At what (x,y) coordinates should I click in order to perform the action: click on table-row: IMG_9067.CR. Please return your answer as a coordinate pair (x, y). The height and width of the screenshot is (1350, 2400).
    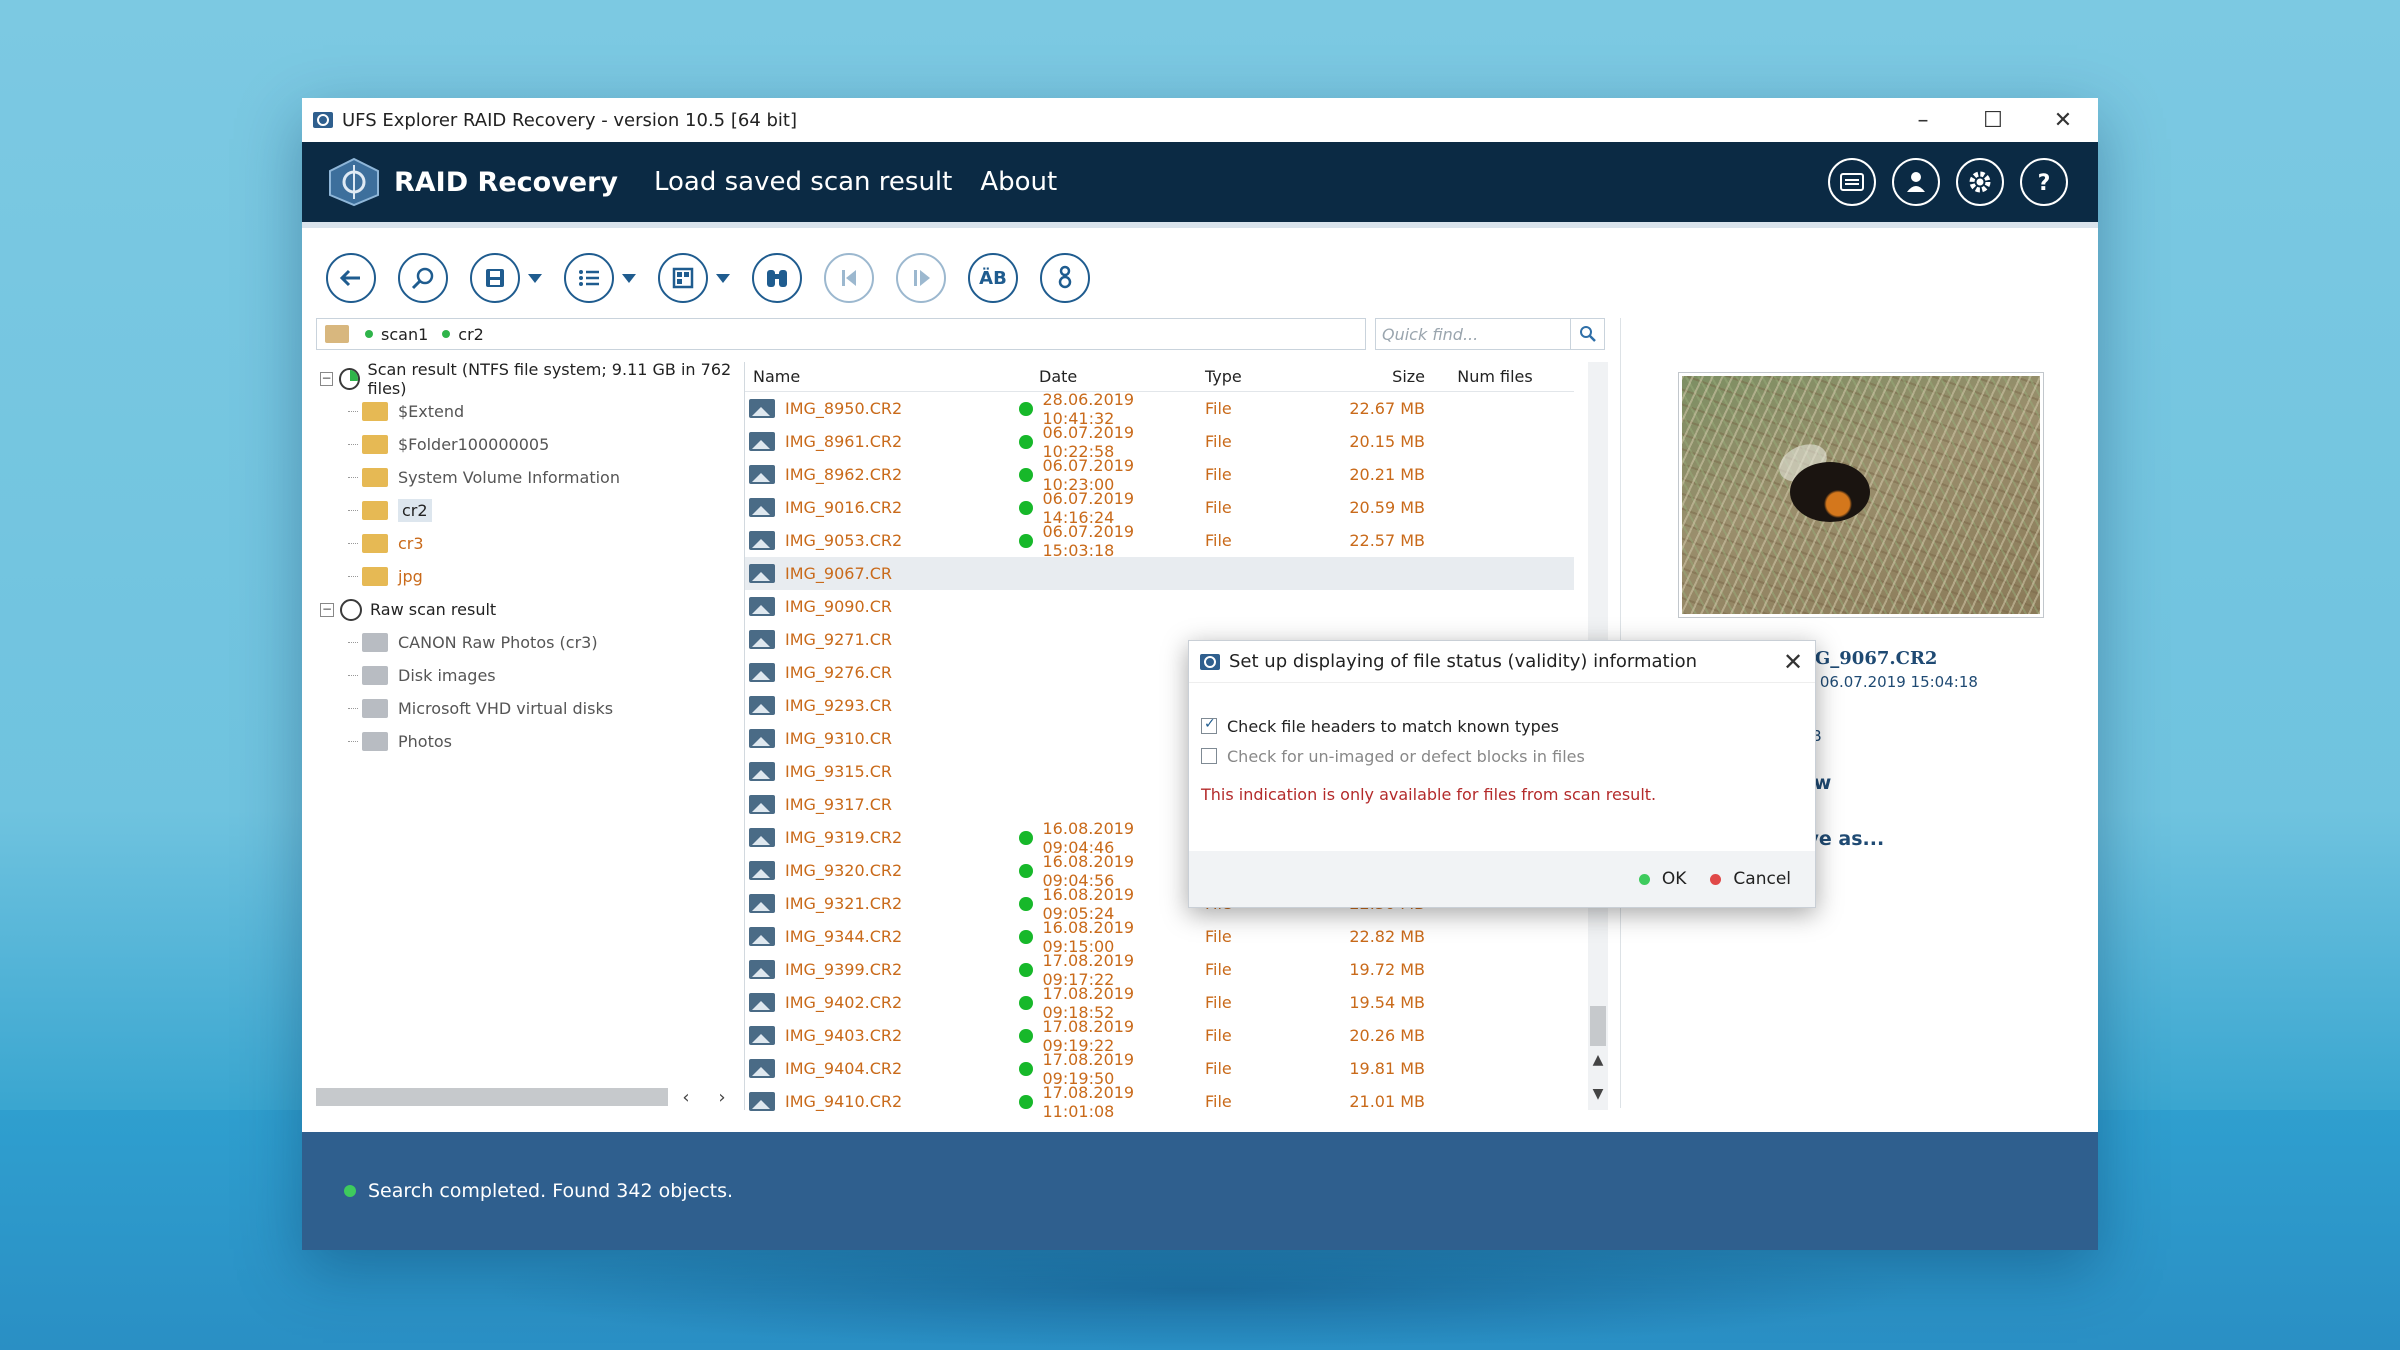
    Looking at the image, I should click on (1159, 573).